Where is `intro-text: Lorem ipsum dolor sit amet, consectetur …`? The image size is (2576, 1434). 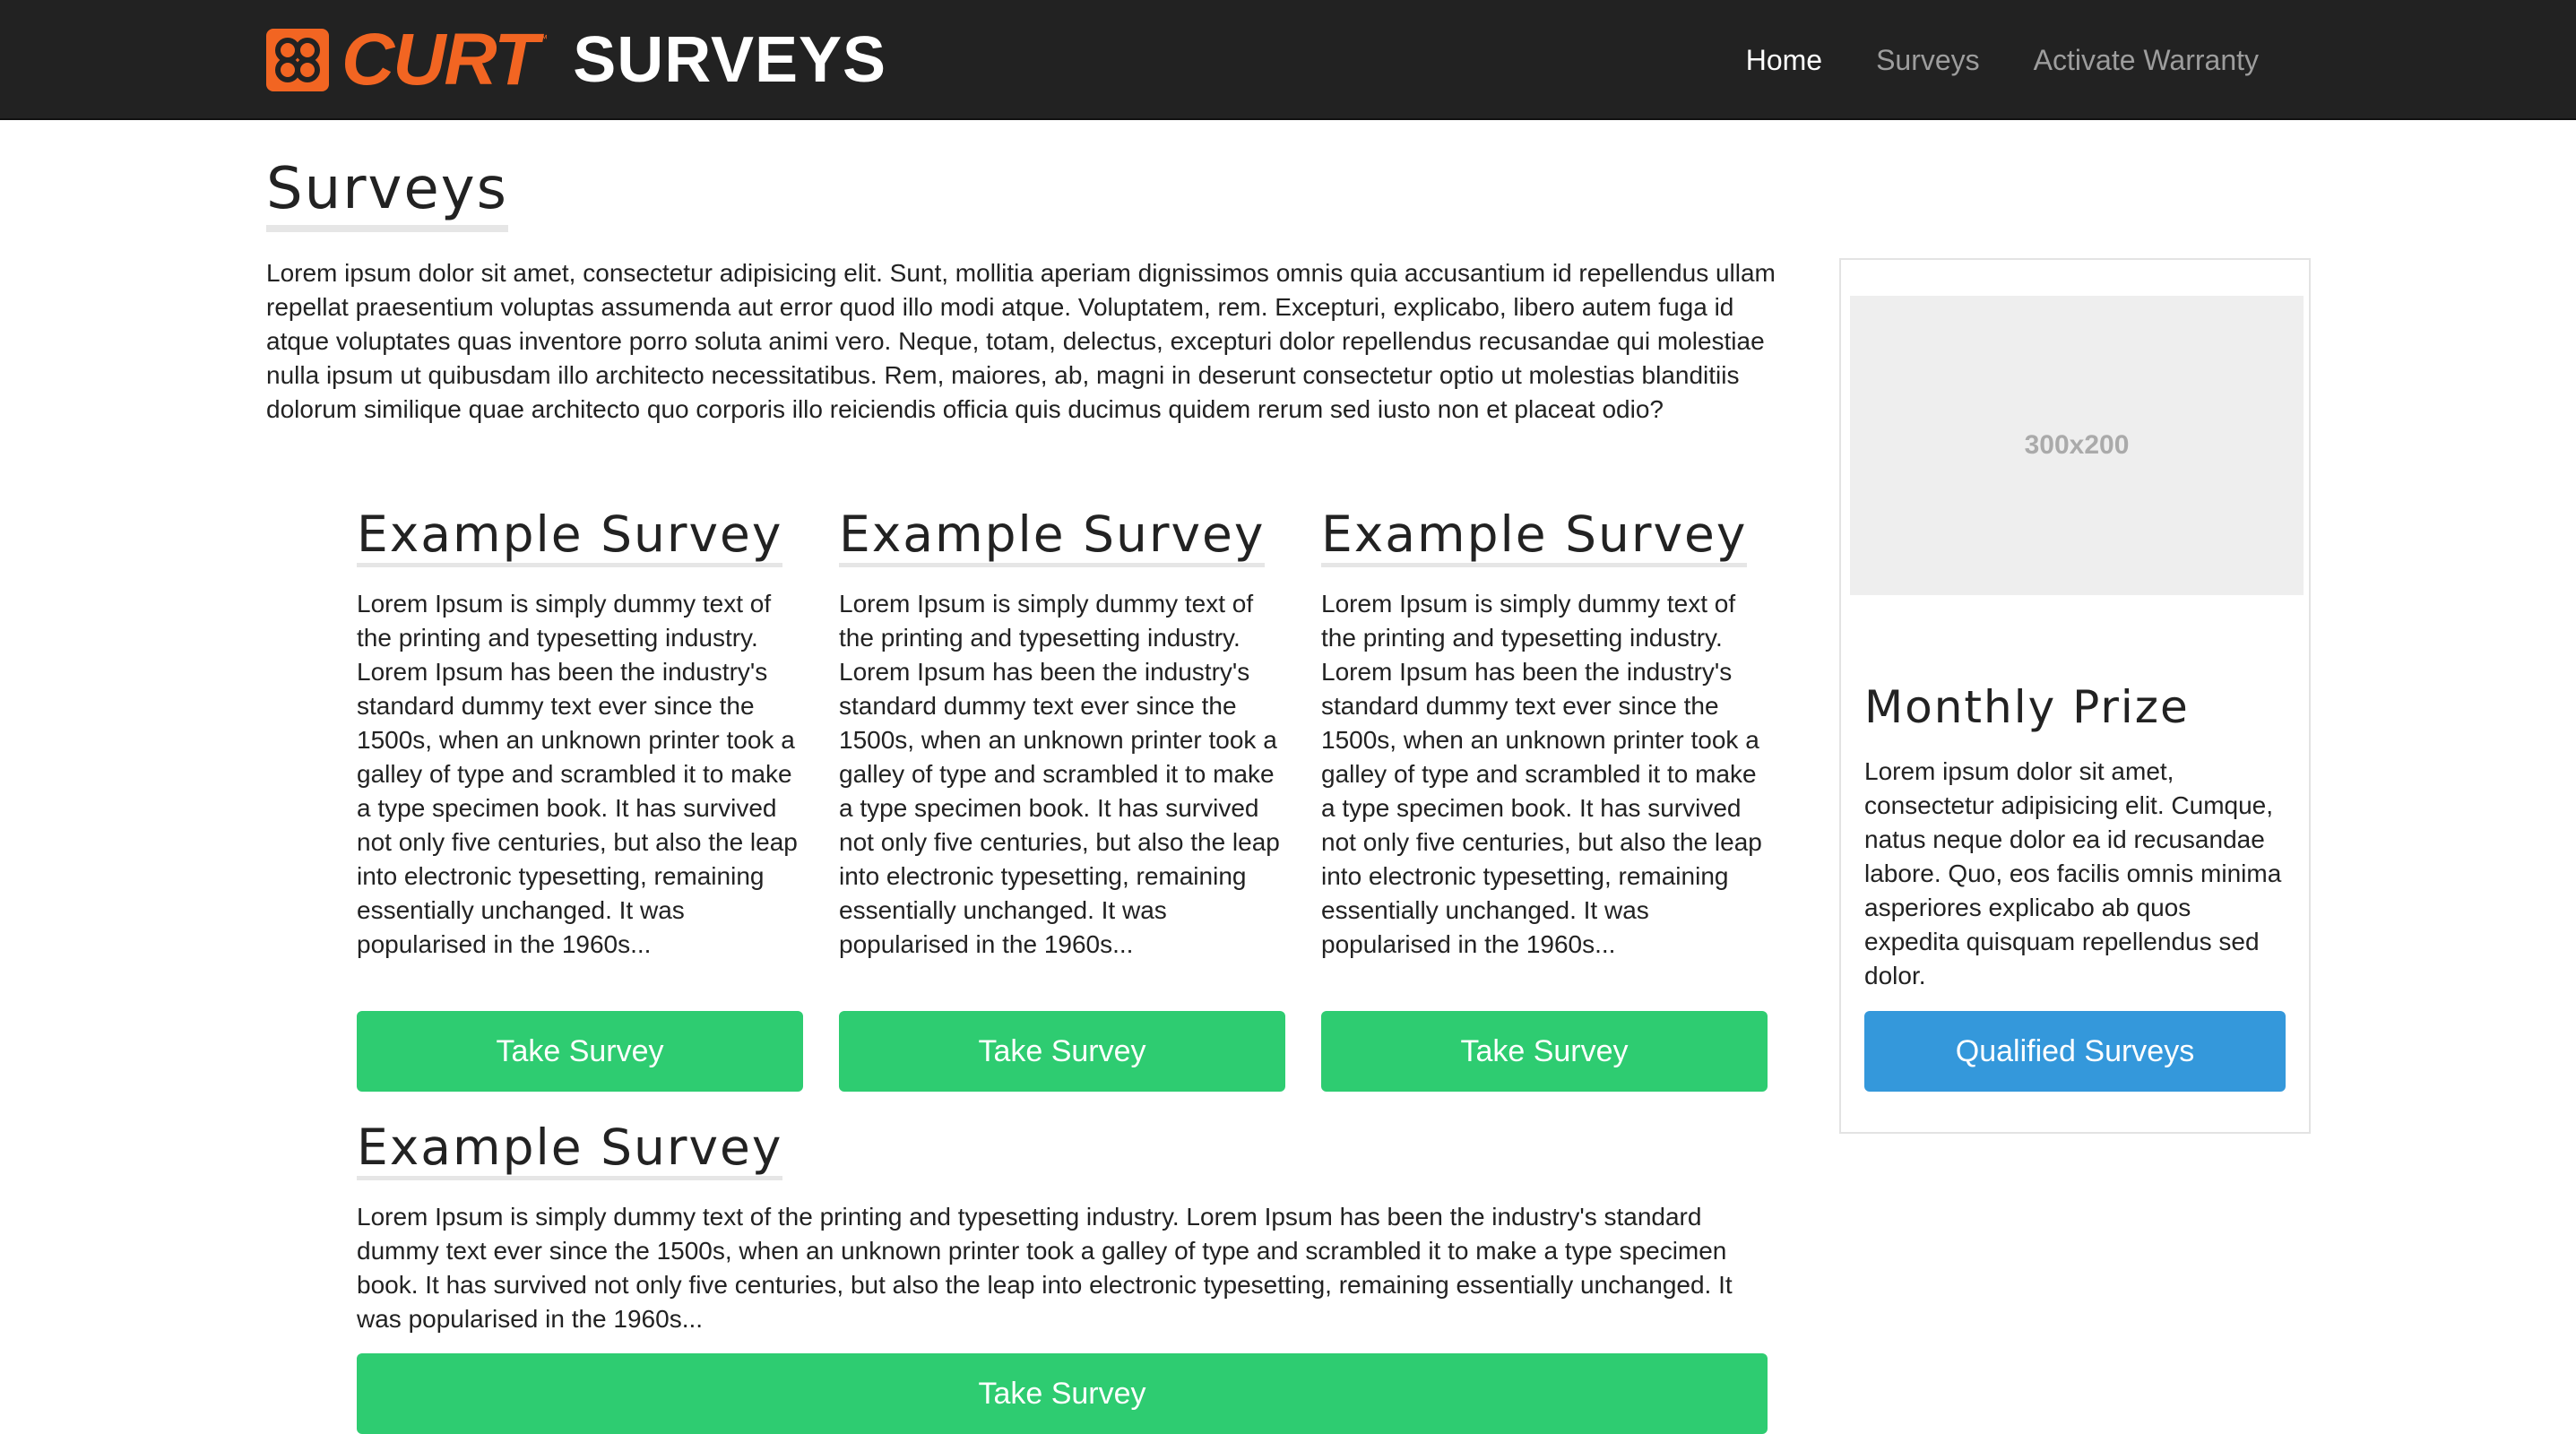 intro-text: Lorem ipsum dolor sit amet, consectetur … is located at coordinates (1021, 341).